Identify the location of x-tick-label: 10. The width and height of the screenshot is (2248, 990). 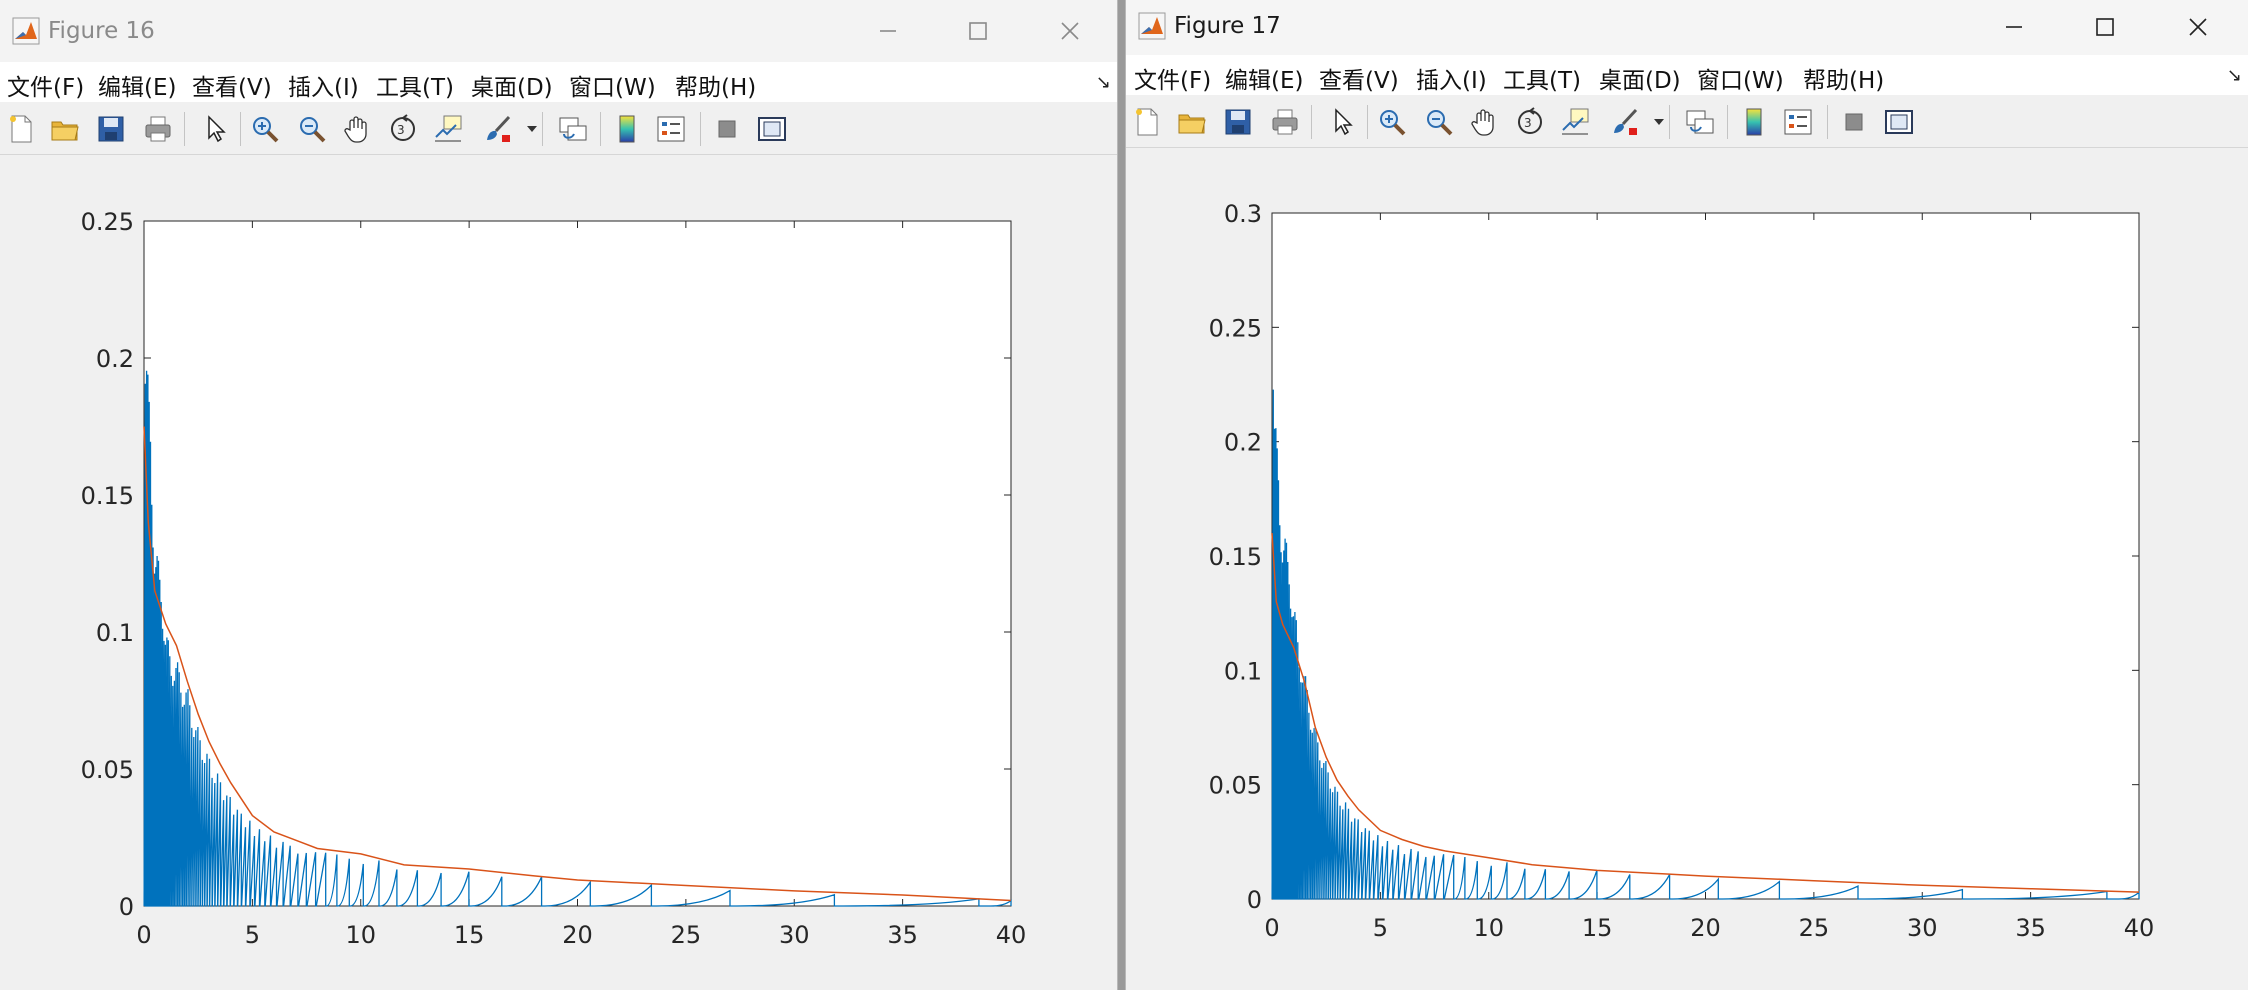
(360, 935).